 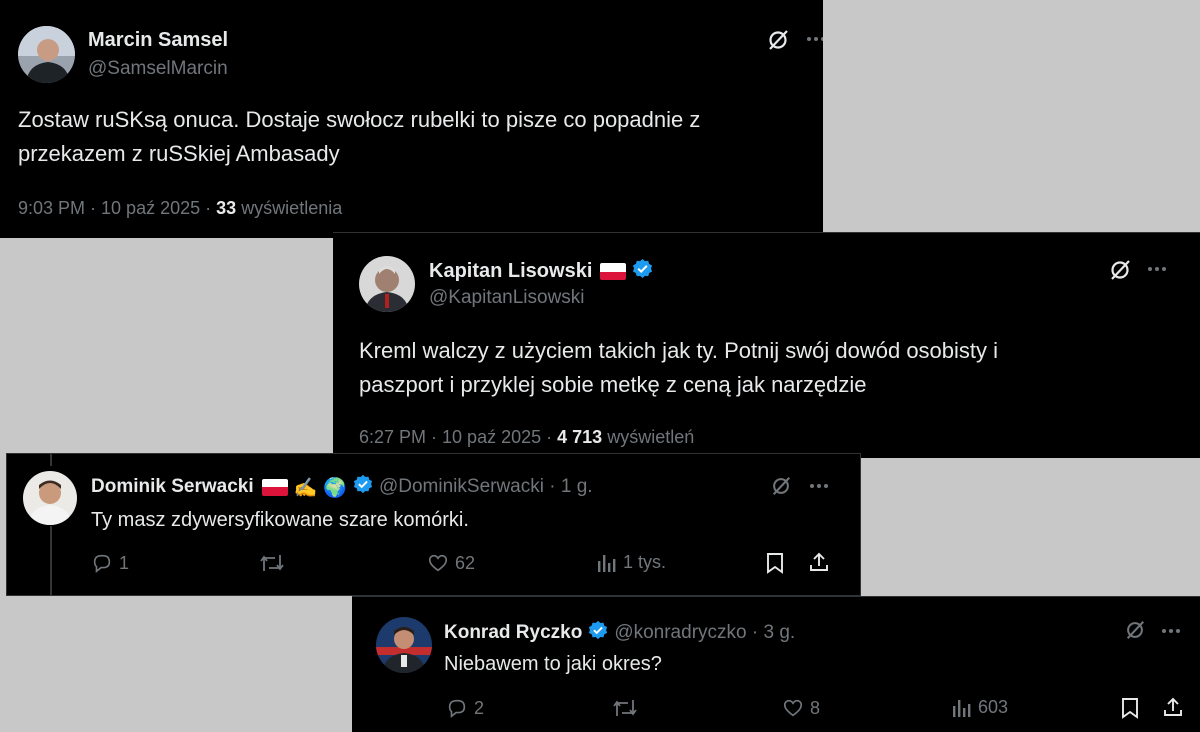 What do you see at coordinates (553, 664) in the screenshot?
I see `tweet-text: Niebawem to jaki okres?` at bounding box center [553, 664].